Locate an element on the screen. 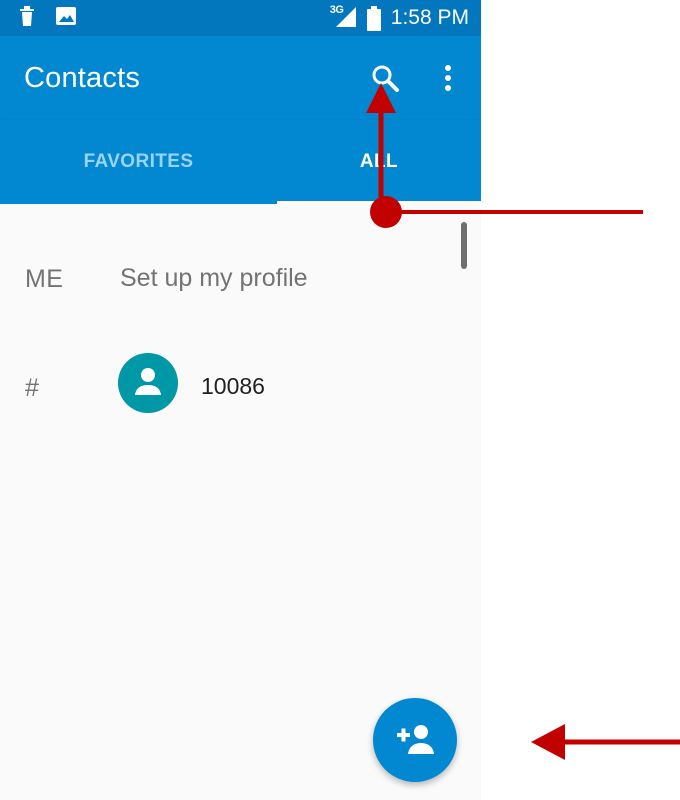  app-bar: Contacts is located at coordinates (240, 78).